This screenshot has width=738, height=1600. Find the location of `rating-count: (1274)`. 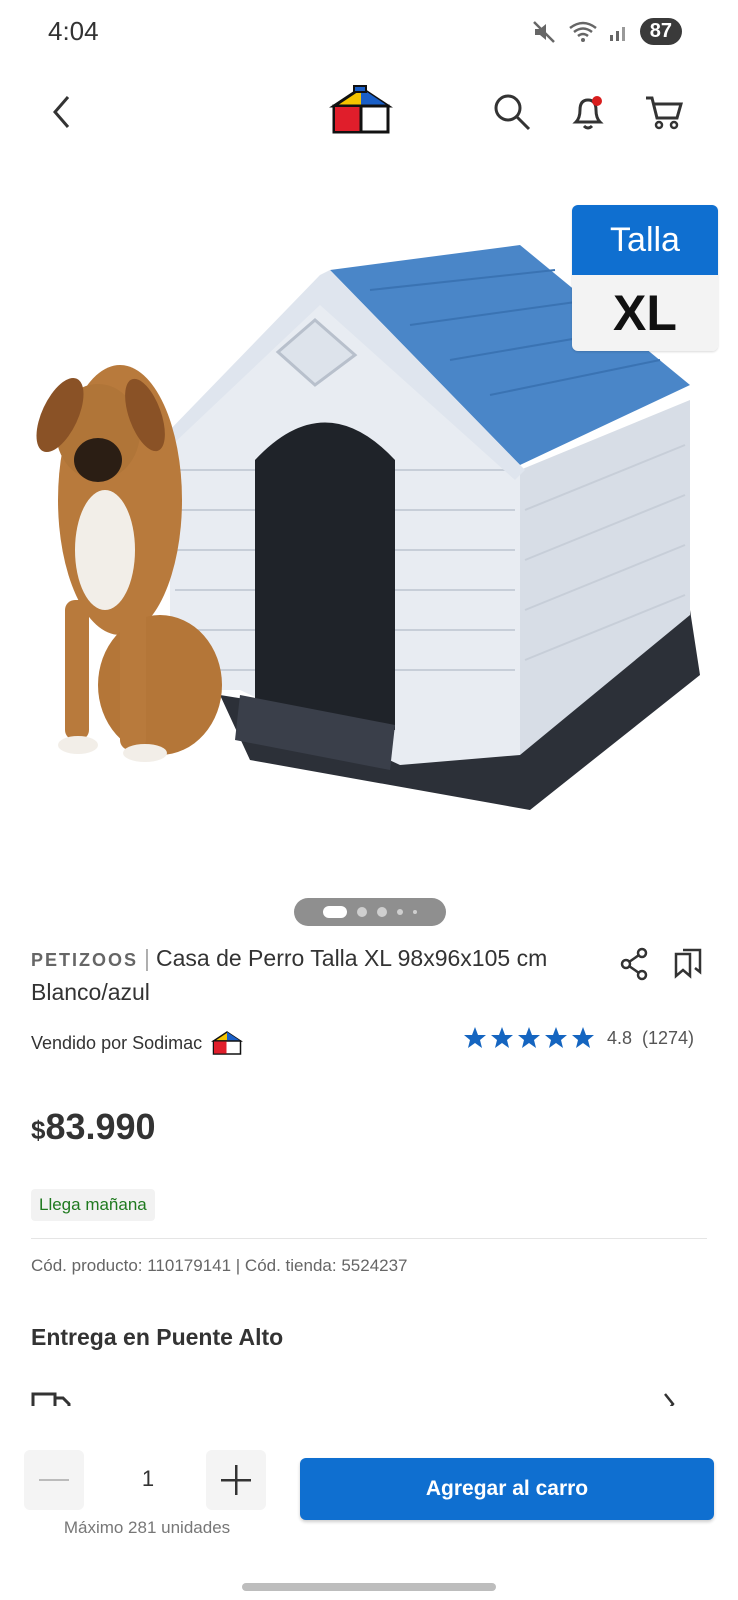

rating-count: (1274) is located at coordinates (667, 1037).